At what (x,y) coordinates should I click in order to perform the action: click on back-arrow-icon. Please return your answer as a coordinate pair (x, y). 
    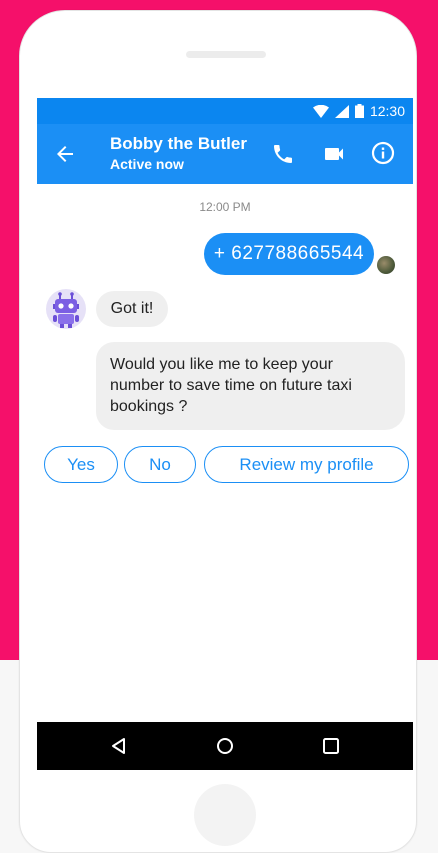
    Looking at the image, I should click on (65, 154).